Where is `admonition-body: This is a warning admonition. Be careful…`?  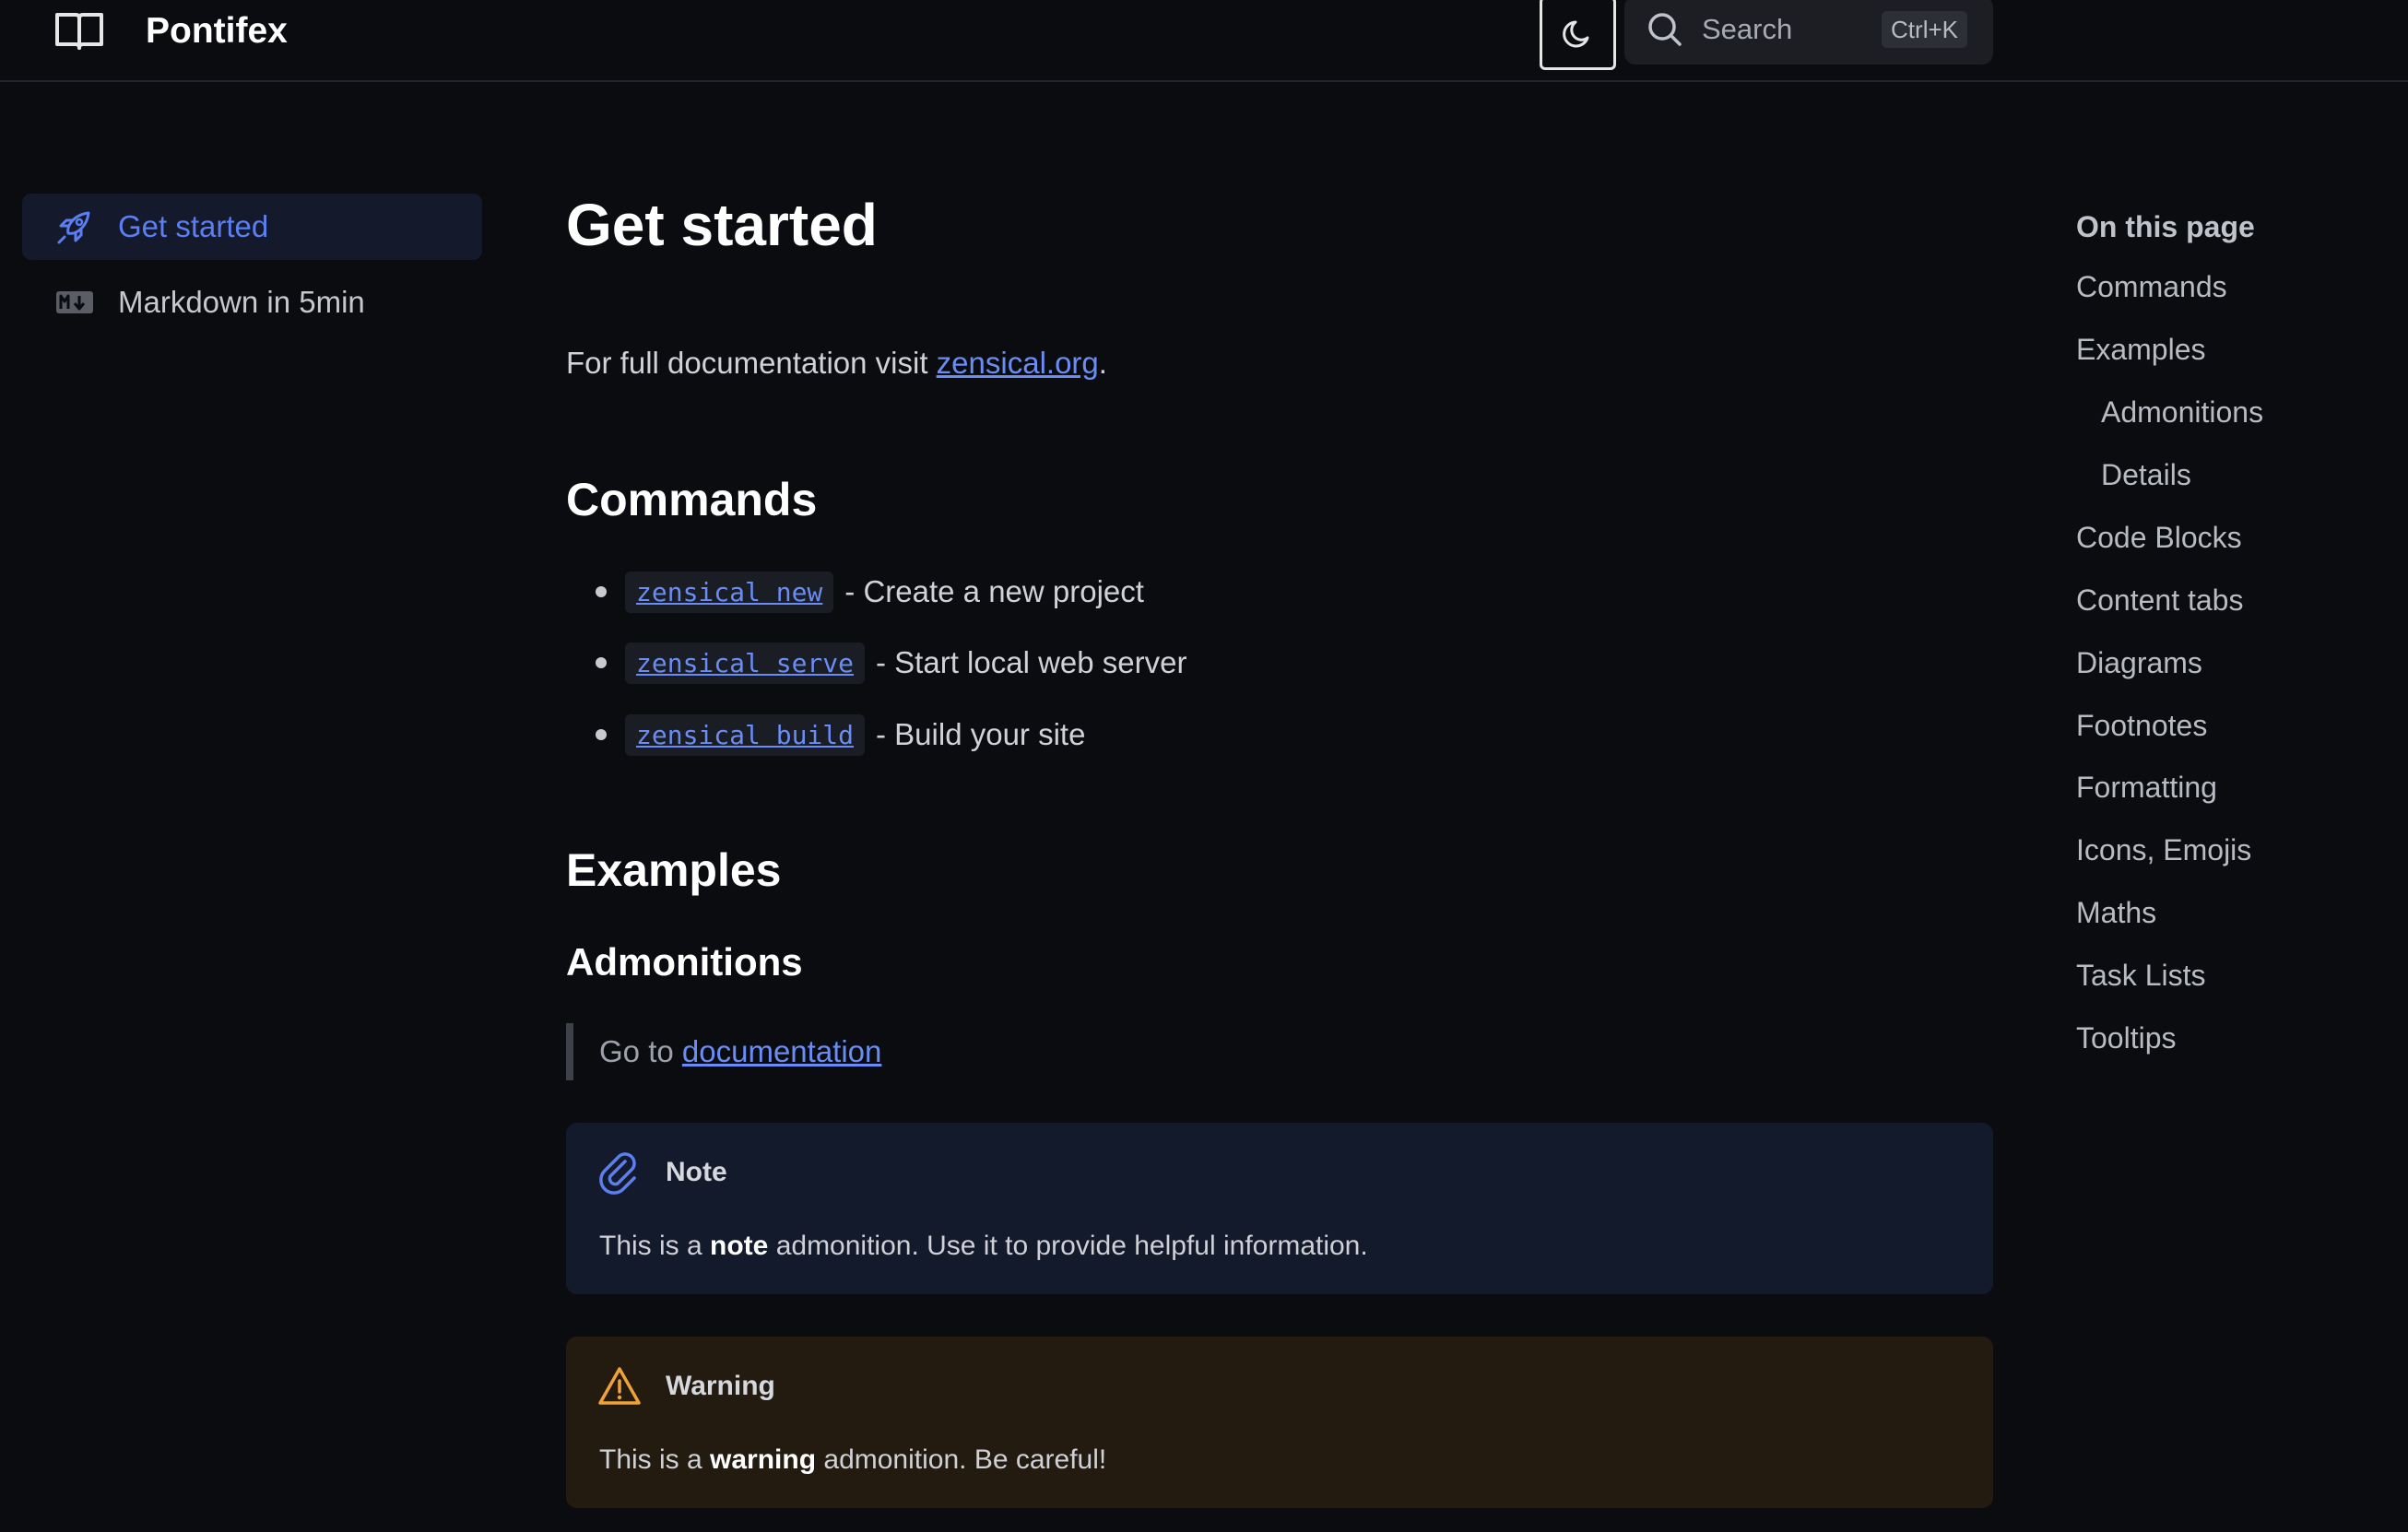
admonition-body: This is a warning admonition. Be careful… is located at coordinates (852, 1460).